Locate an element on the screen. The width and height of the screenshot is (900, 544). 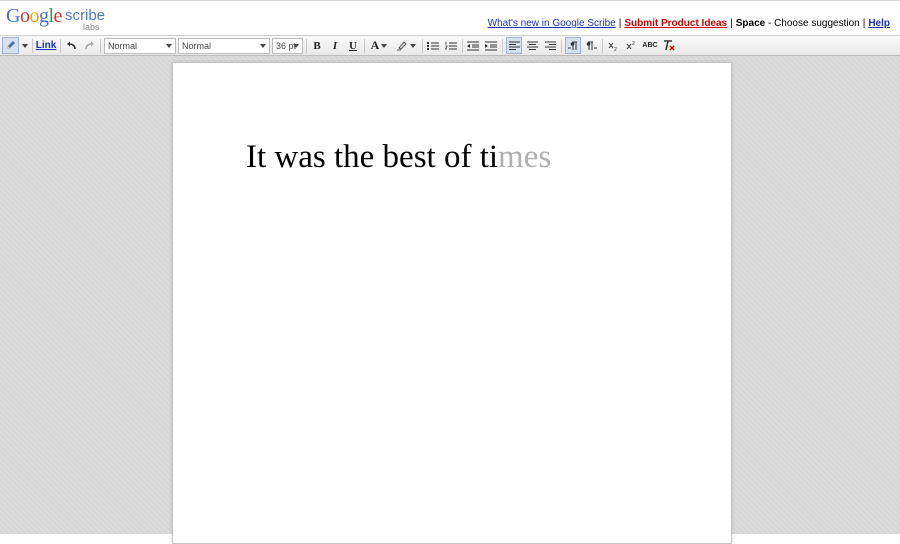
link-label: Link is located at coordinates (46, 45).